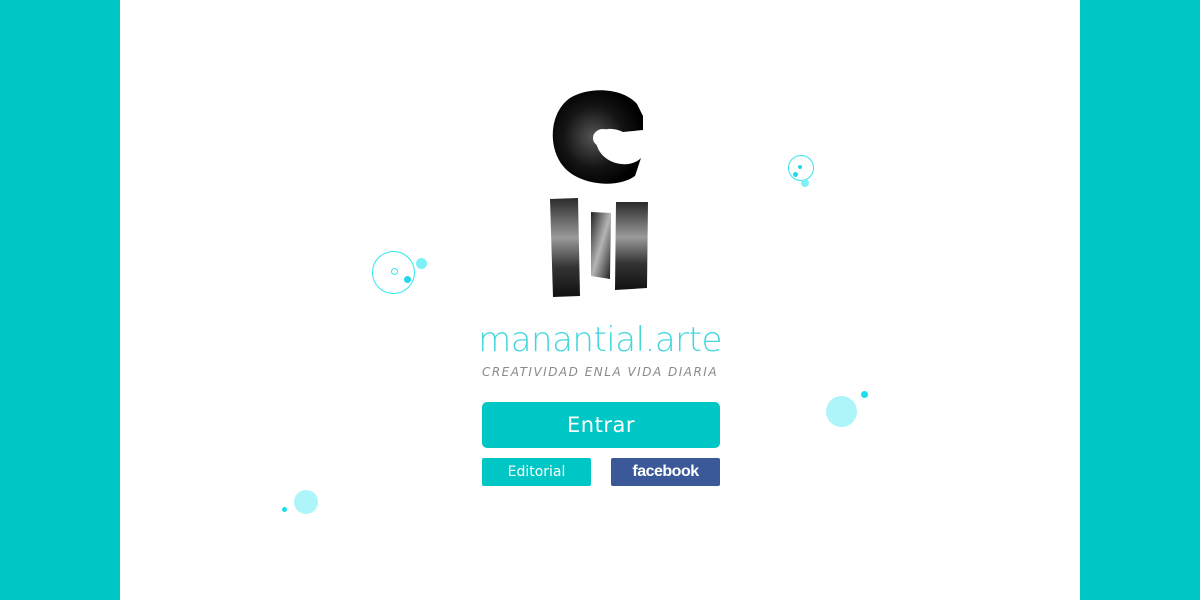 This screenshot has width=1200, height=600. What do you see at coordinates (600, 372) in the screenshot?
I see `brand-tagline: CREATIVIDAD ENLA VIDA DIARIA` at bounding box center [600, 372].